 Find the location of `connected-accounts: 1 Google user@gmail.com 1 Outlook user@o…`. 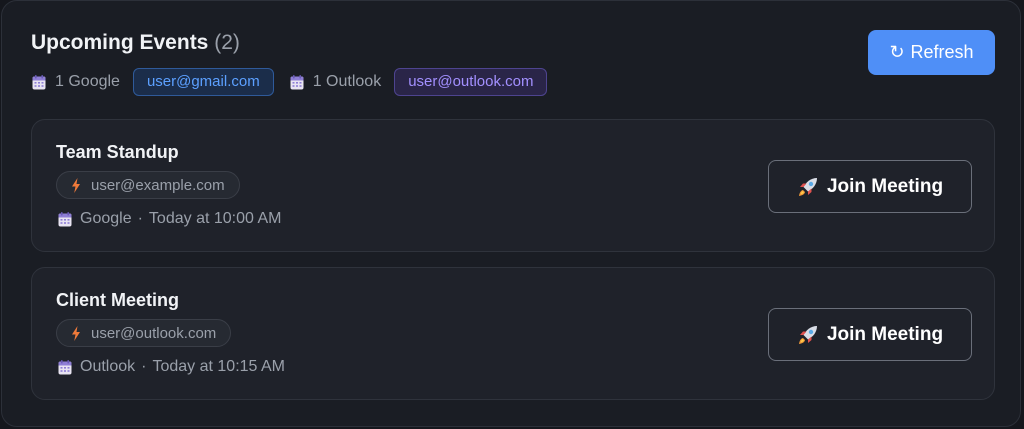

connected-accounts: 1 Google user@gmail.com 1 Outlook user@o… is located at coordinates (297, 82).